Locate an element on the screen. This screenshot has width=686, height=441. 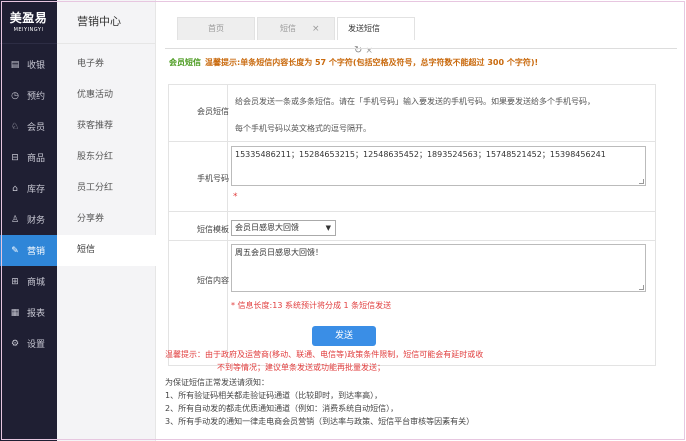
nav-item-member: ♘ 会员 is located at coordinates (28, 126).